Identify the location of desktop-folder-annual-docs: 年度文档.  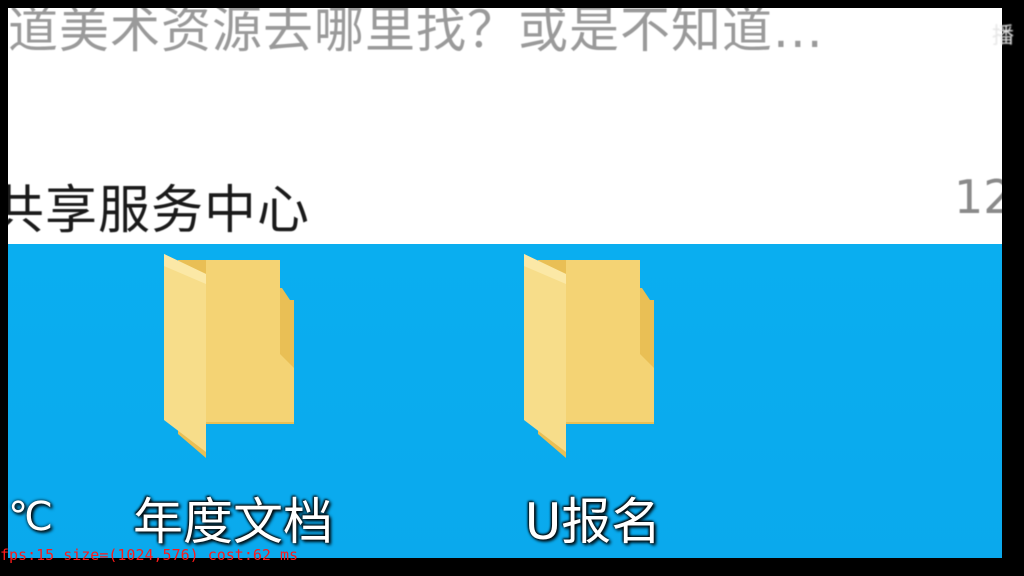
(233, 397).